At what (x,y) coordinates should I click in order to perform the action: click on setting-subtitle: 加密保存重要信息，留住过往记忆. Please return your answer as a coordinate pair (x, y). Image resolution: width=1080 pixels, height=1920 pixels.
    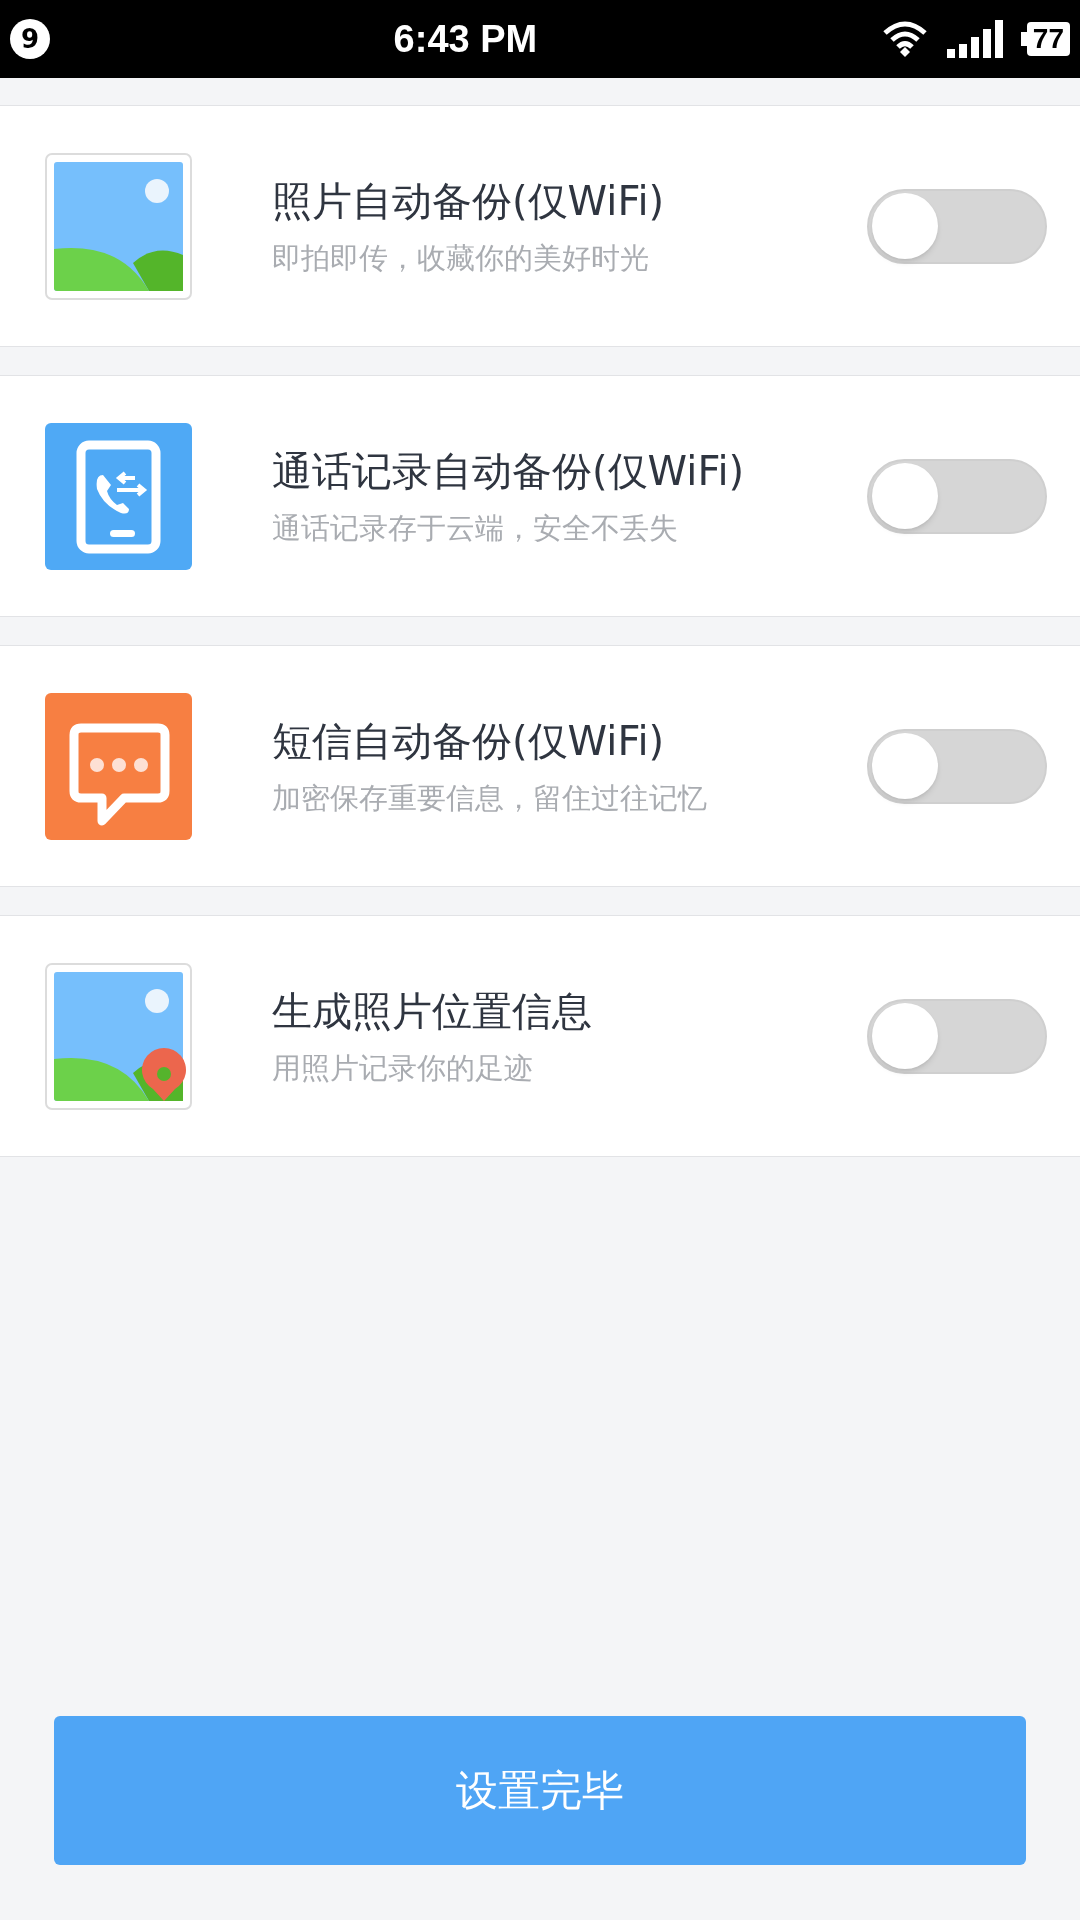
    Looking at the image, I should click on (490, 798).